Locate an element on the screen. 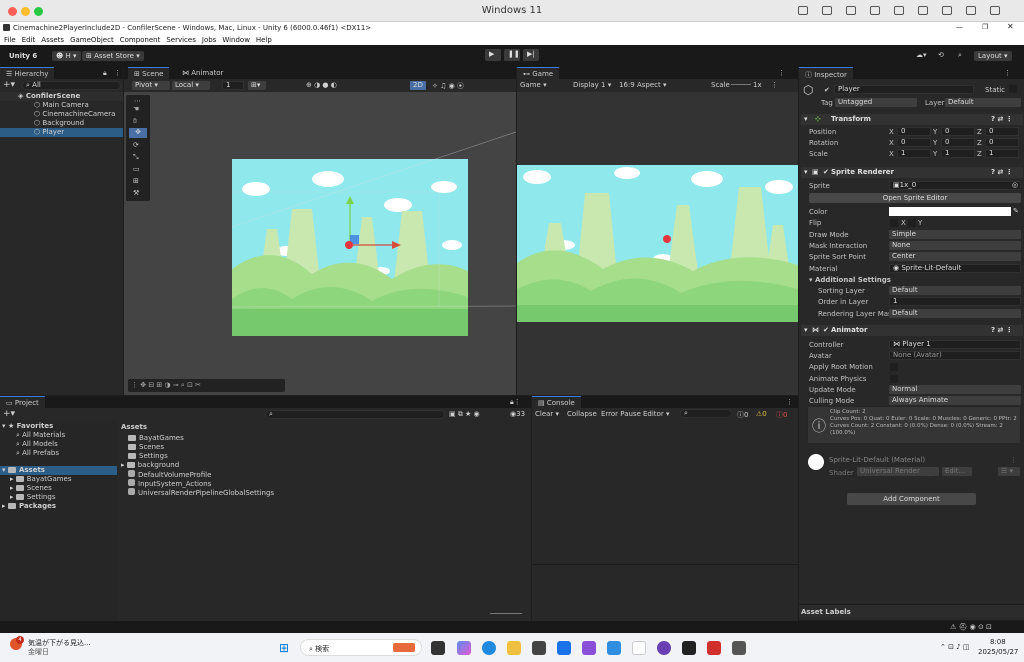 The width and height of the screenshot is (1024, 662). hierarchy-item: ⬡ CinemachineCamera is located at coordinates (61, 114).